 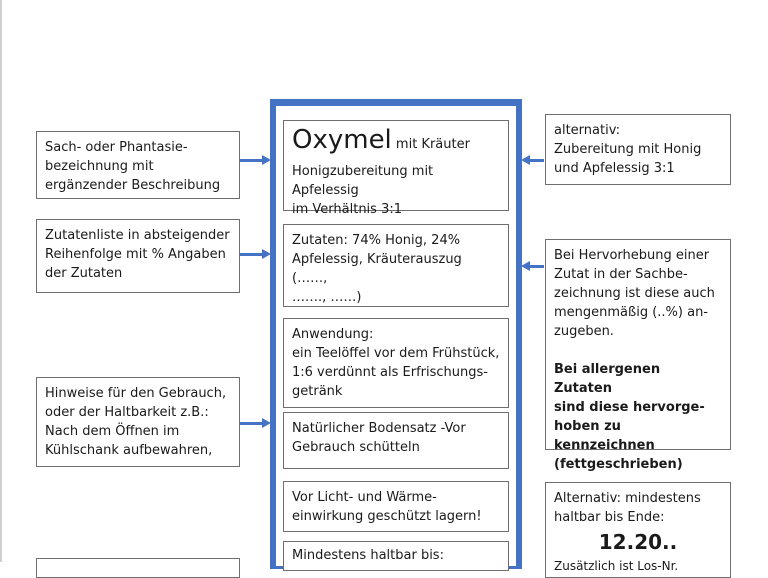 What do you see at coordinates (525, 266) in the screenshot?
I see `arrow-emphasis-head` at bounding box center [525, 266].